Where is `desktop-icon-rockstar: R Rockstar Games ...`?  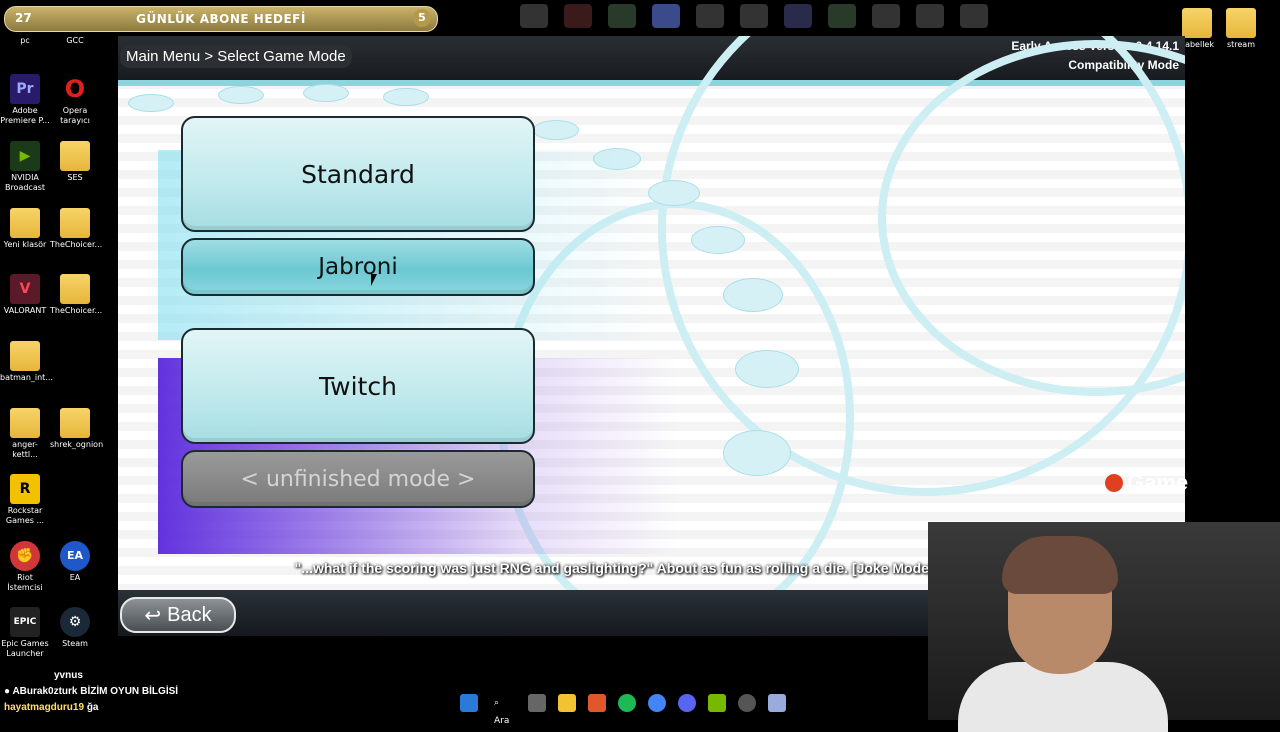 desktop-icon-rockstar: R Rockstar Games ... is located at coordinates (25, 500).